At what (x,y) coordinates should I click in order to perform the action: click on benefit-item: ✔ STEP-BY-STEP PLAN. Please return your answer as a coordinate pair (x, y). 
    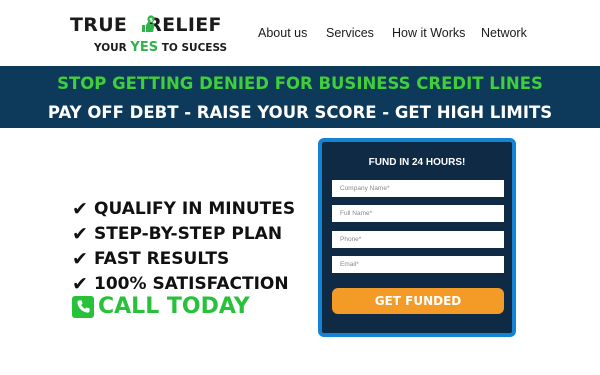
    Looking at the image, I should click on (183, 233).